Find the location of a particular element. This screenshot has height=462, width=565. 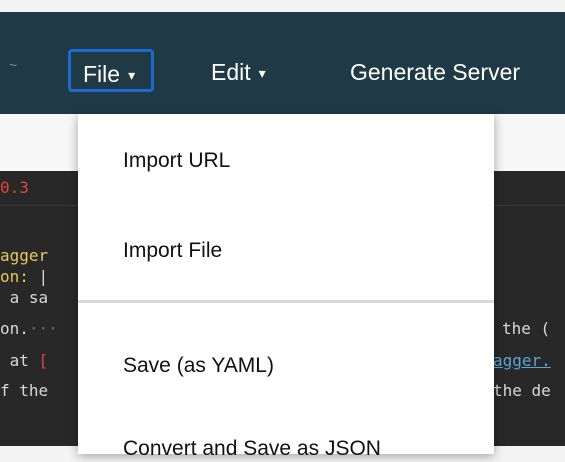

editor-line: a sa is located at coordinates (24, 297).